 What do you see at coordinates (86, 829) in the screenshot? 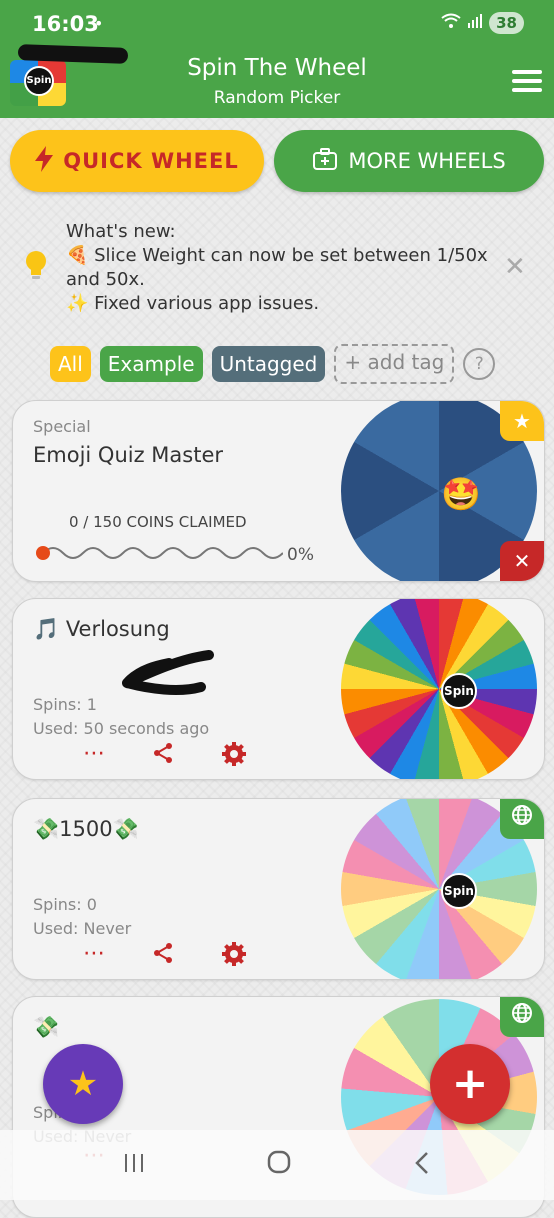
I see `card-title: 💸1500💸` at bounding box center [86, 829].